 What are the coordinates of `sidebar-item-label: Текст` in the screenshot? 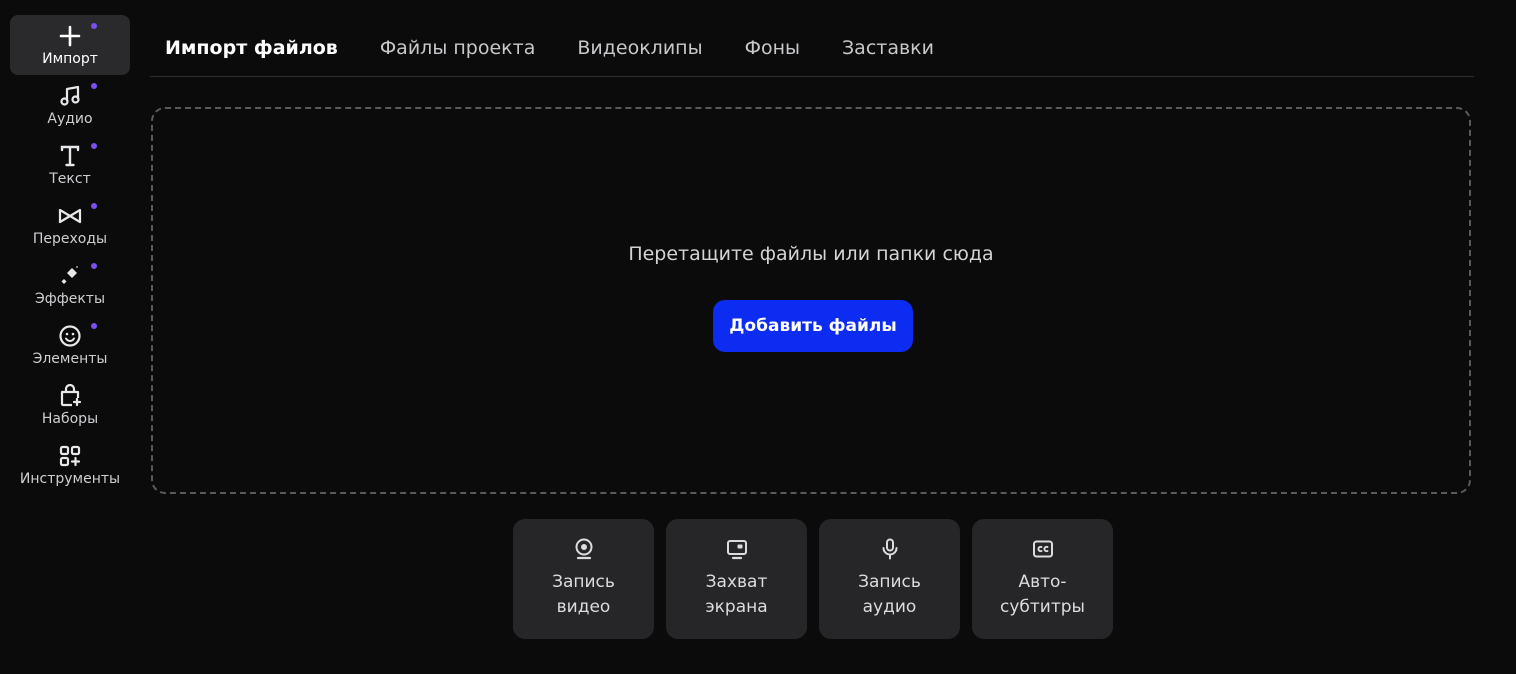 It's located at (70, 179).